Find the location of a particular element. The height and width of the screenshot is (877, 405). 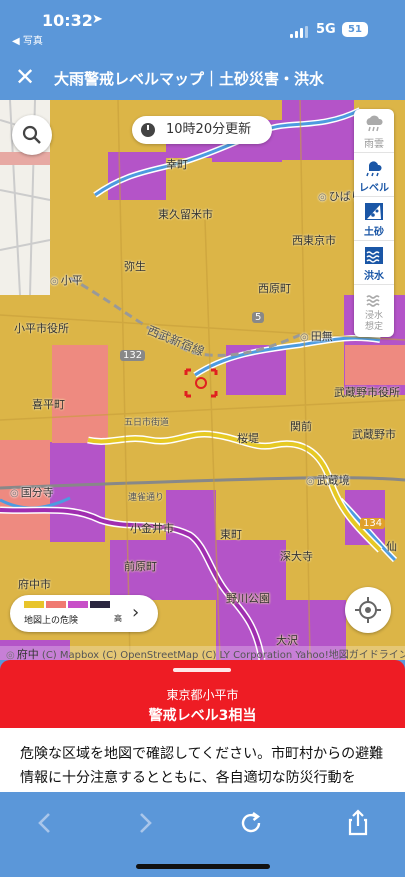

alert-panel: 東京都小平市 警戒レベル3相当 is located at coordinates (202, 694).